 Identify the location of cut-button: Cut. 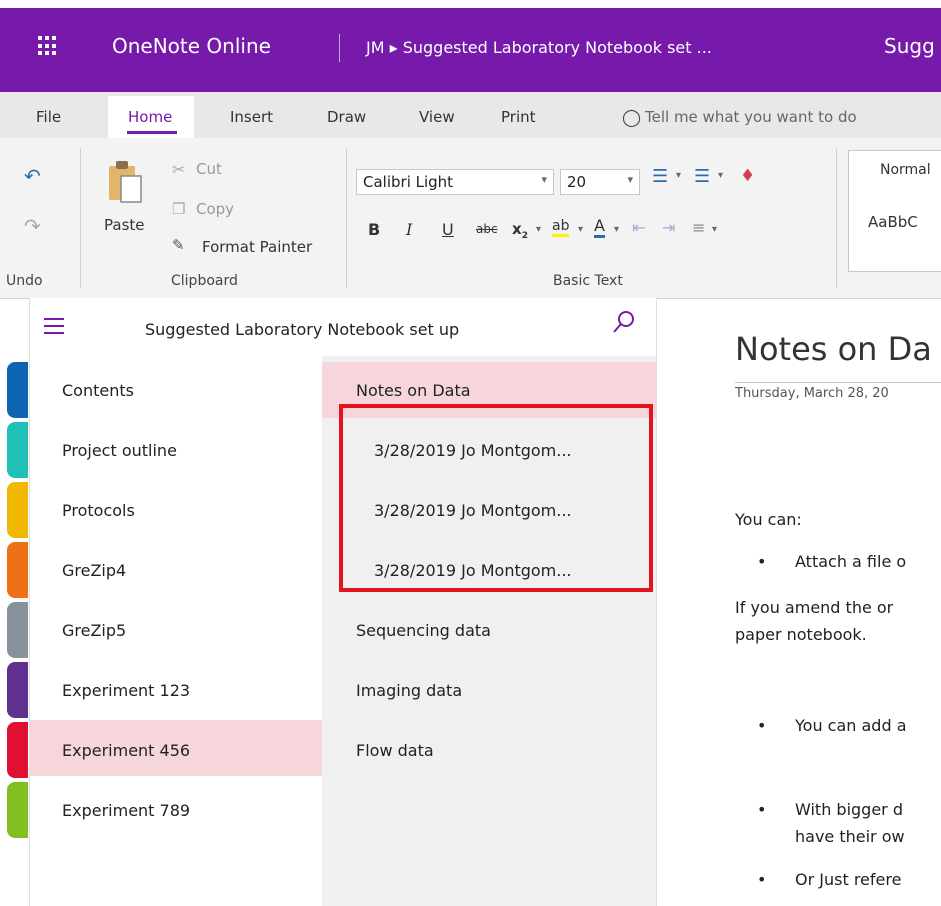
(209, 169).